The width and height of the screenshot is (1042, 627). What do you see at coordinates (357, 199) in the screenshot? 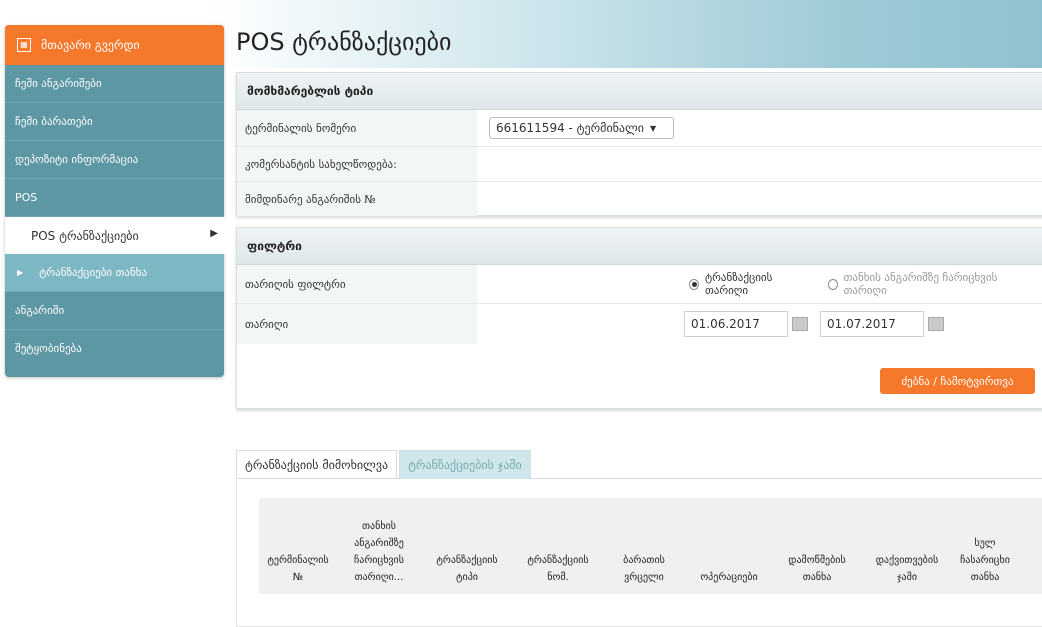
I see `account-label: მიმდინარე ანგარიშის №` at bounding box center [357, 199].